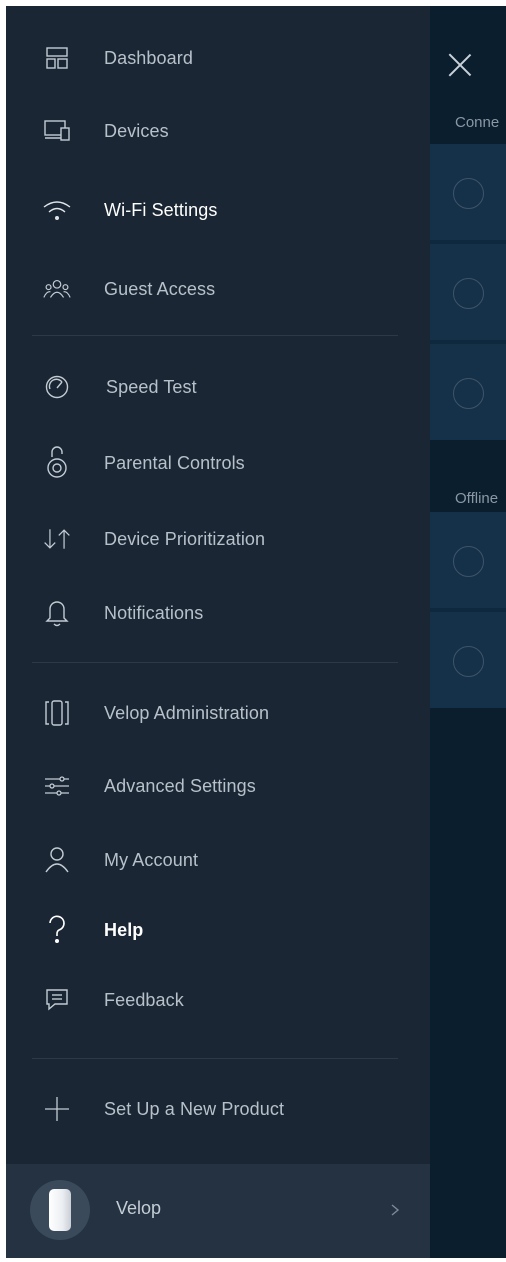 The width and height of the screenshot is (506, 1262). I want to click on close-icon, so click(460, 65).